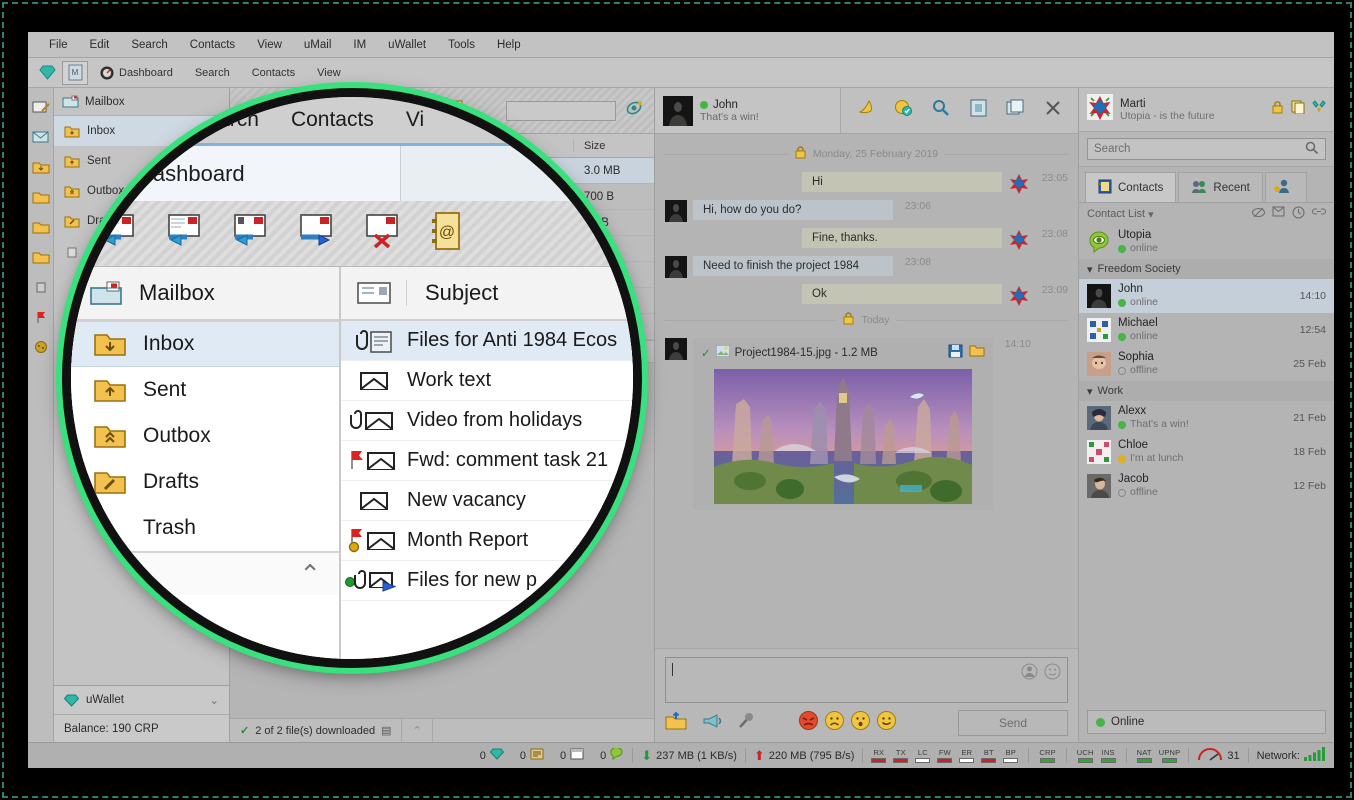 The image size is (1354, 800). Describe the element at coordinates (1206, 242) in the screenshot. I see `list-item: Utopia online` at that location.